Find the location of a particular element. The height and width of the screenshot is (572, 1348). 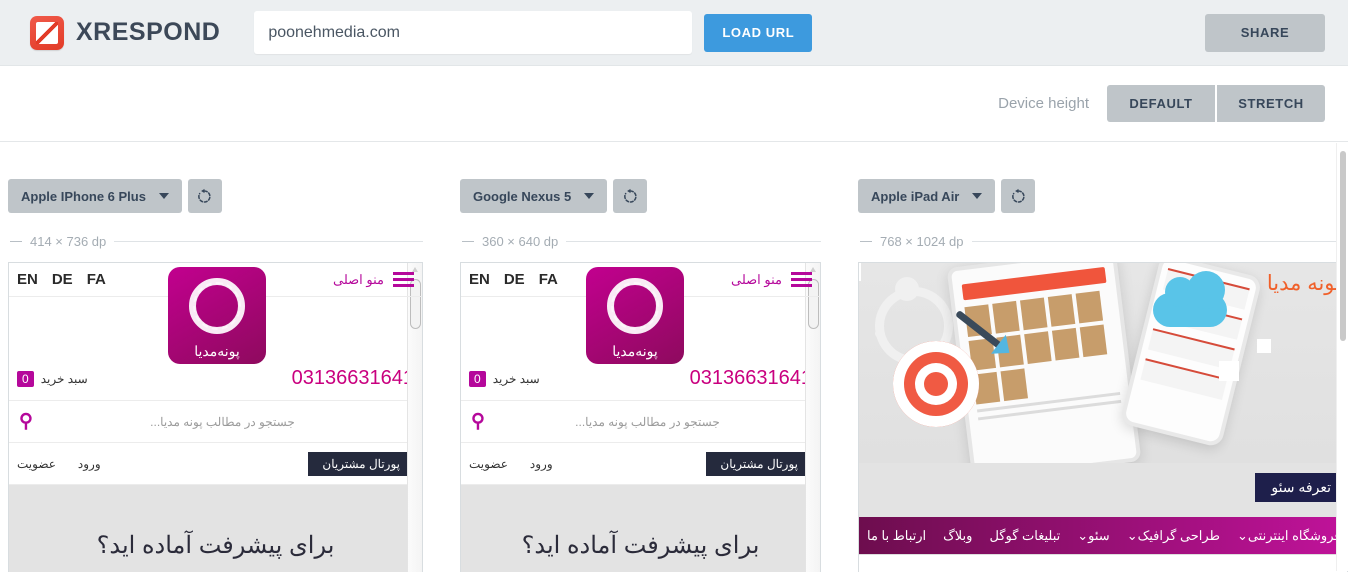

tablet-page-body is located at coordinates (1103, 563).